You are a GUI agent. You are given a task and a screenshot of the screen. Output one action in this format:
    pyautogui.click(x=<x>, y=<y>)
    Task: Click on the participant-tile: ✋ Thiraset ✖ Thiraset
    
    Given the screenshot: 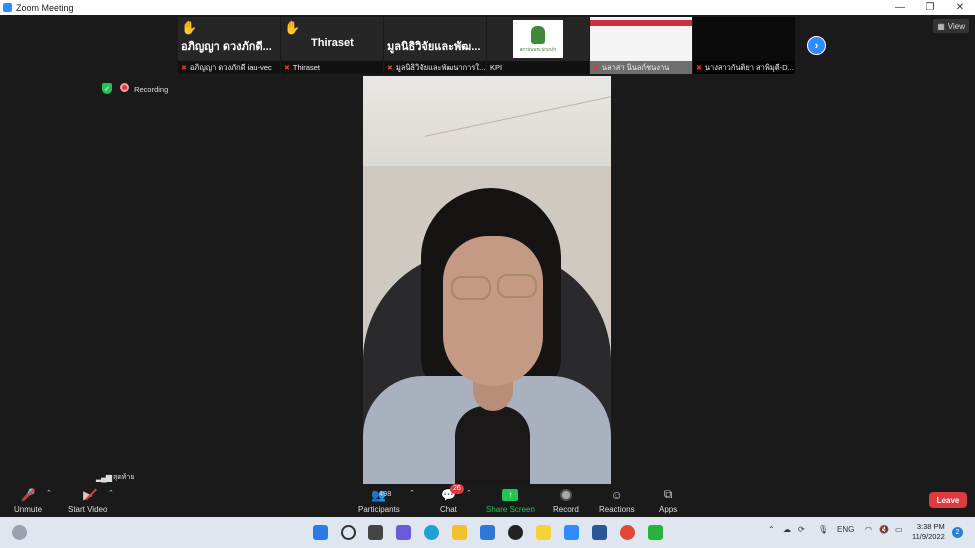 What is the action you would take?
    pyautogui.click(x=332, y=45)
    